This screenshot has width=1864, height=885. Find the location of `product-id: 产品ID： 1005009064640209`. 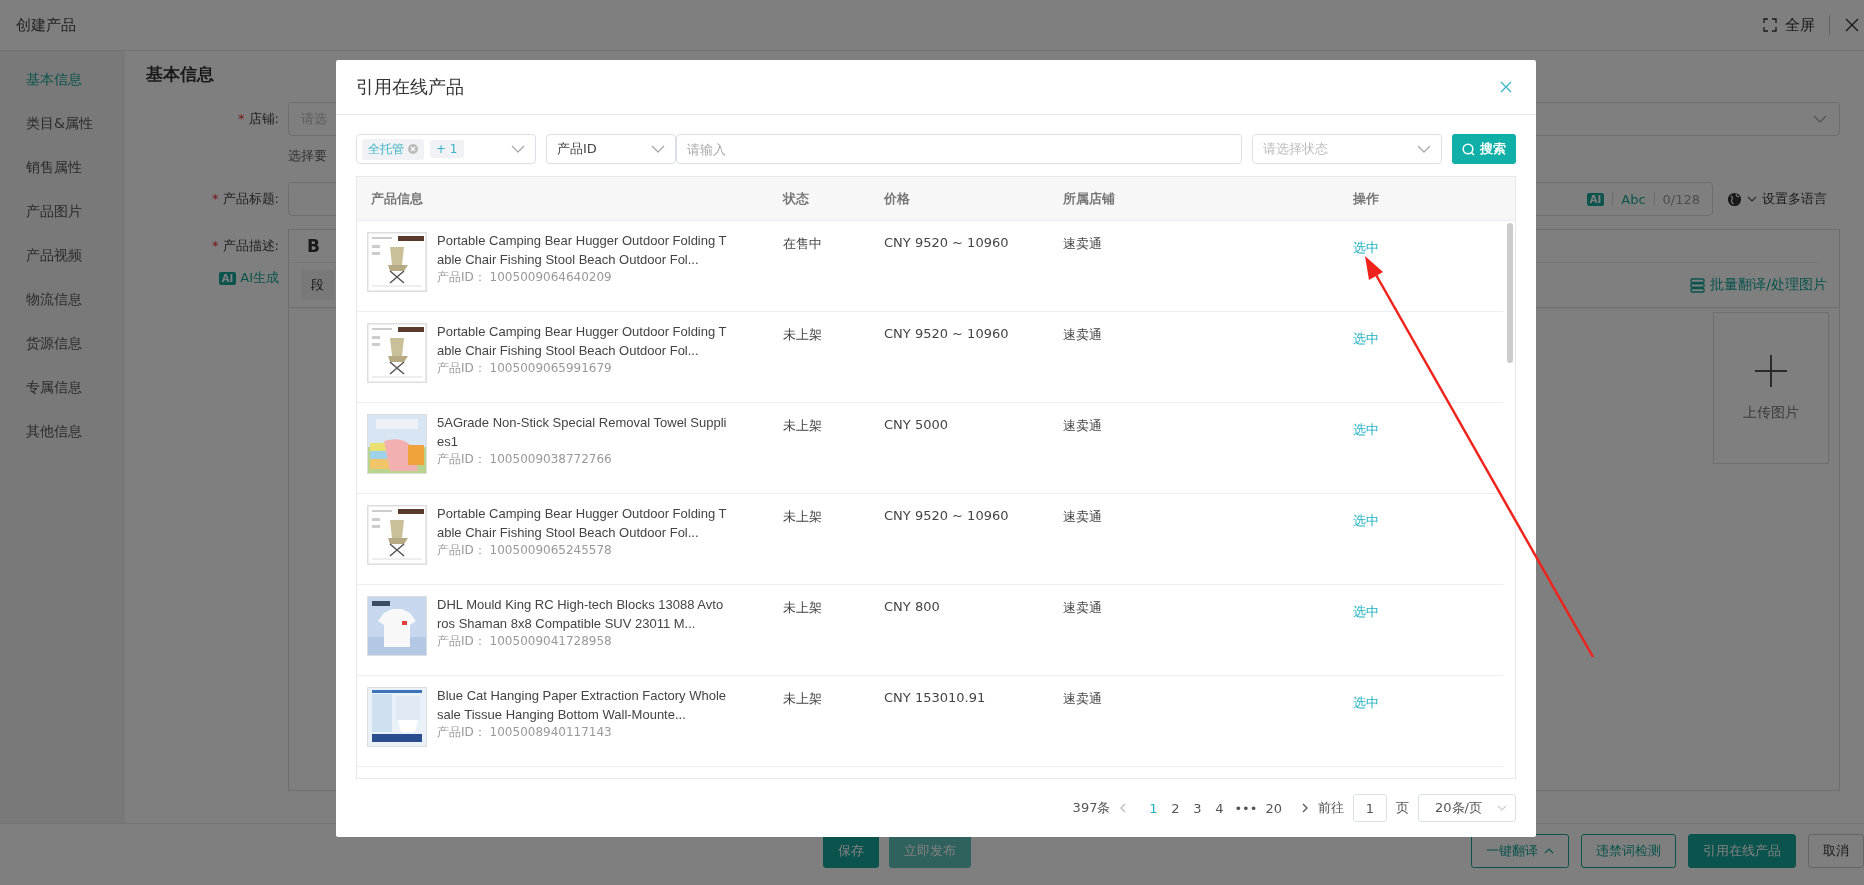

product-id: 产品ID： 1005009064640209 is located at coordinates (525, 277).